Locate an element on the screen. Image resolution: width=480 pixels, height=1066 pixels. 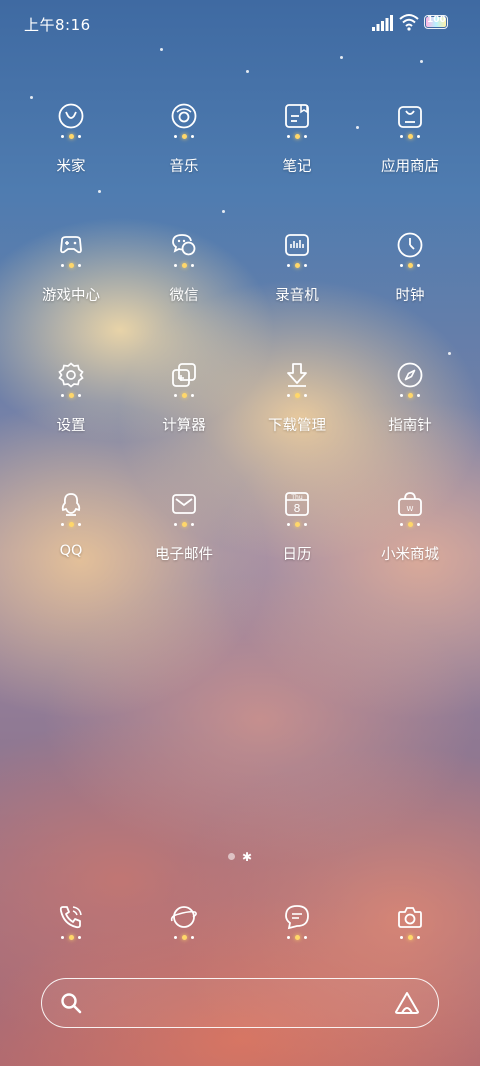
app-label: 下载管理 is located at coordinates (297, 426).